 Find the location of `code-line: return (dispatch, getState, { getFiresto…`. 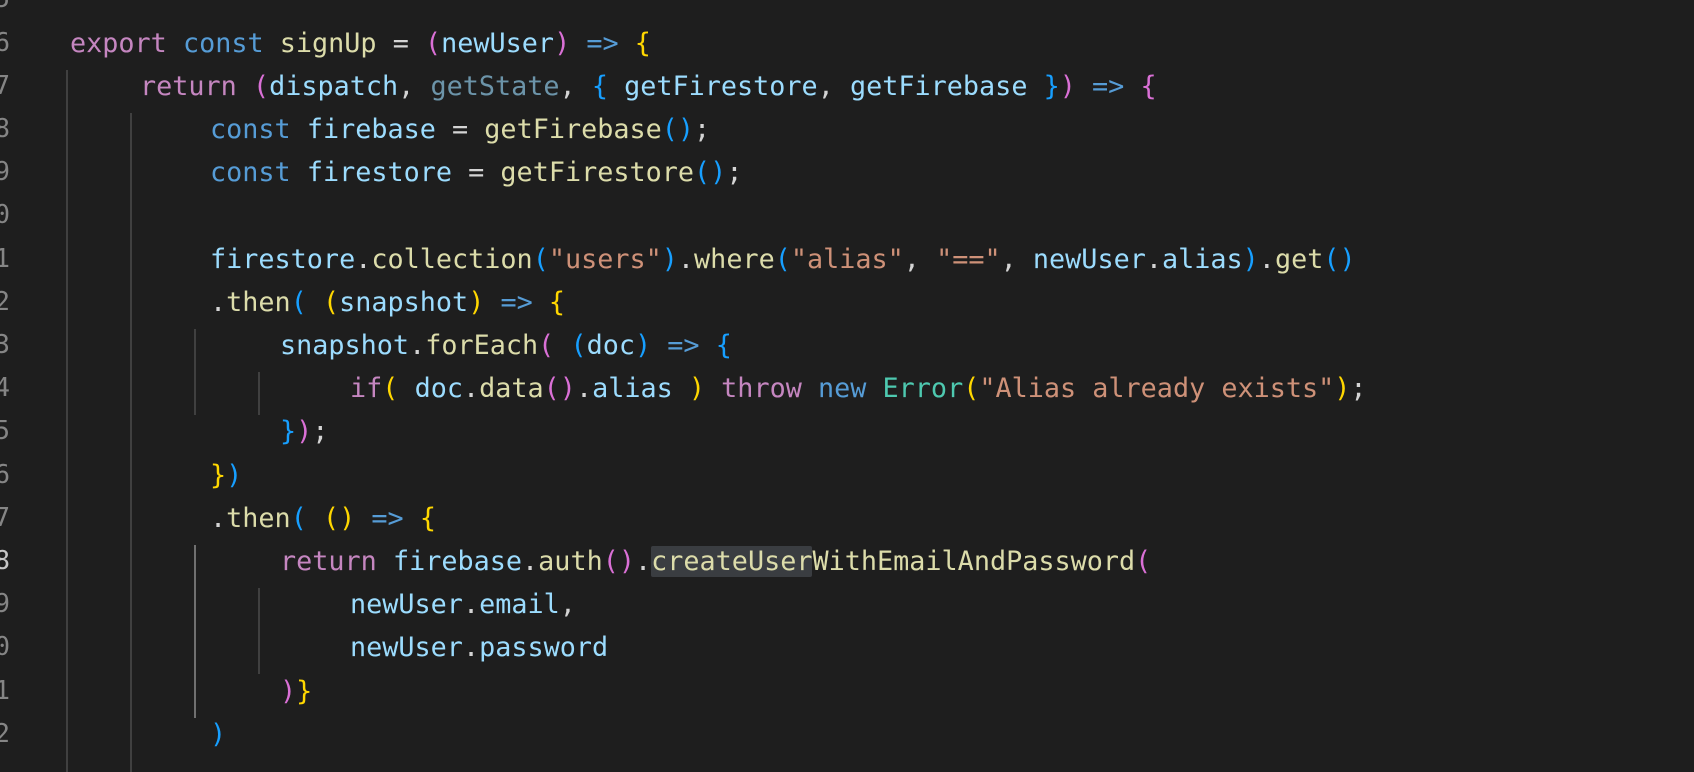

code-line: return (dispatch, getState, { getFiresto… is located at coordinates (648, 86).